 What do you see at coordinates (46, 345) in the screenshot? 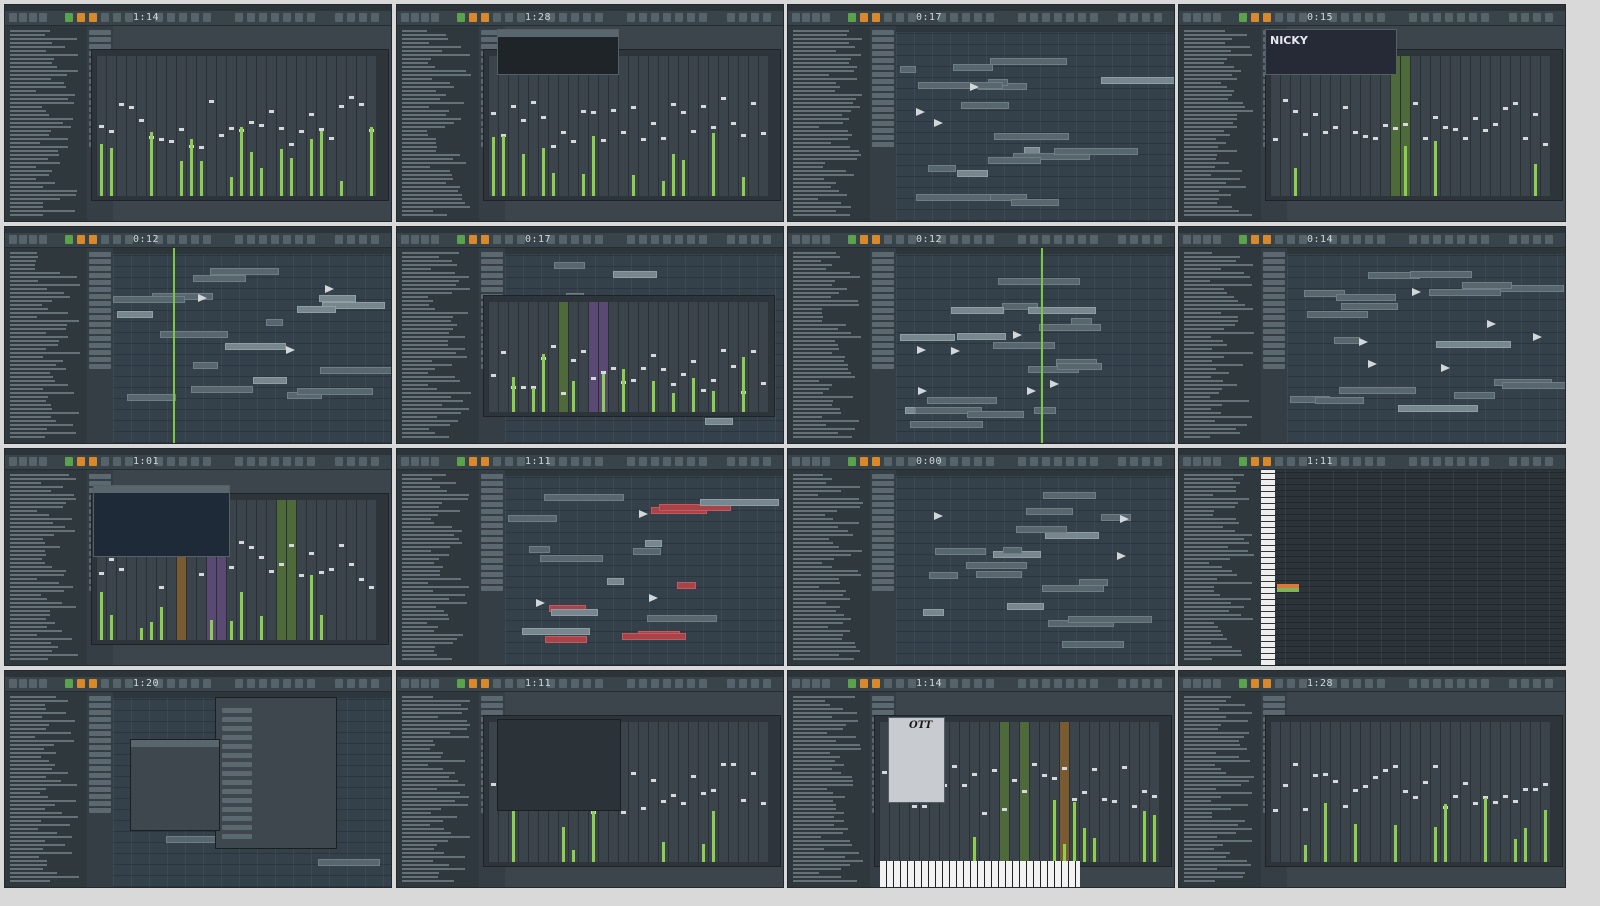
I see `file-browser` at bounding box center [46, 345].